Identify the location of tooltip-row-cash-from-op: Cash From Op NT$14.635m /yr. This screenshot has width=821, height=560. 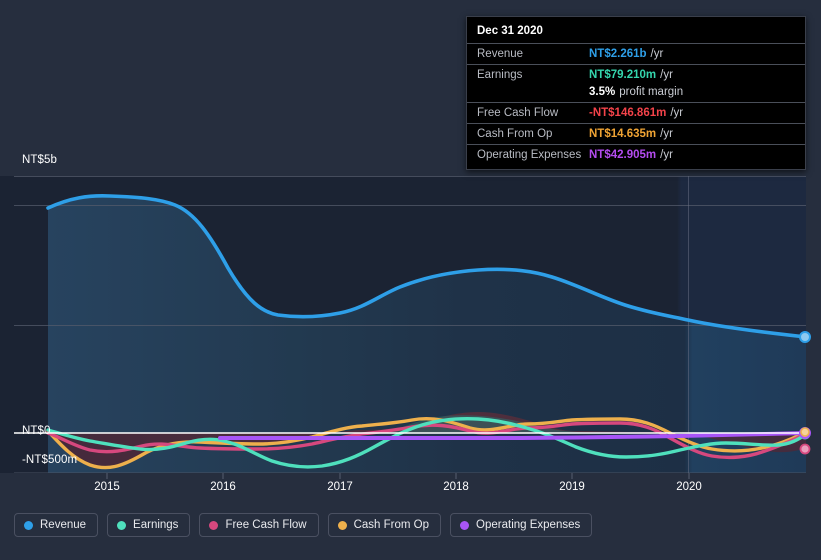
(636, 133).